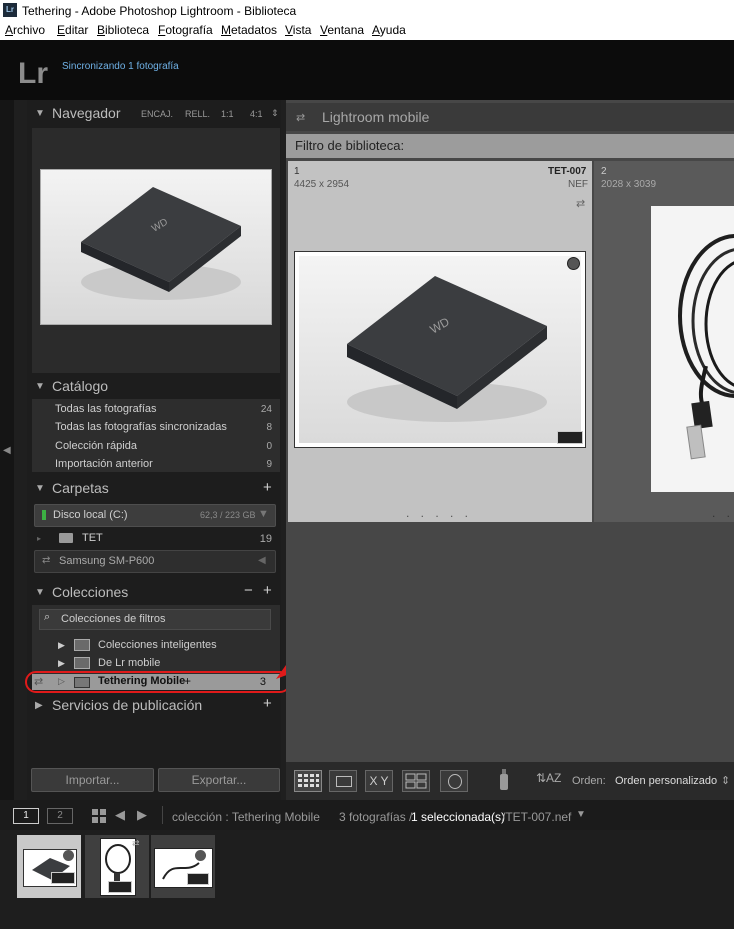 This screenshot has height=929, width=734. I want to click on cell-dimensions: 4425 x 2954, so click(322, 184).